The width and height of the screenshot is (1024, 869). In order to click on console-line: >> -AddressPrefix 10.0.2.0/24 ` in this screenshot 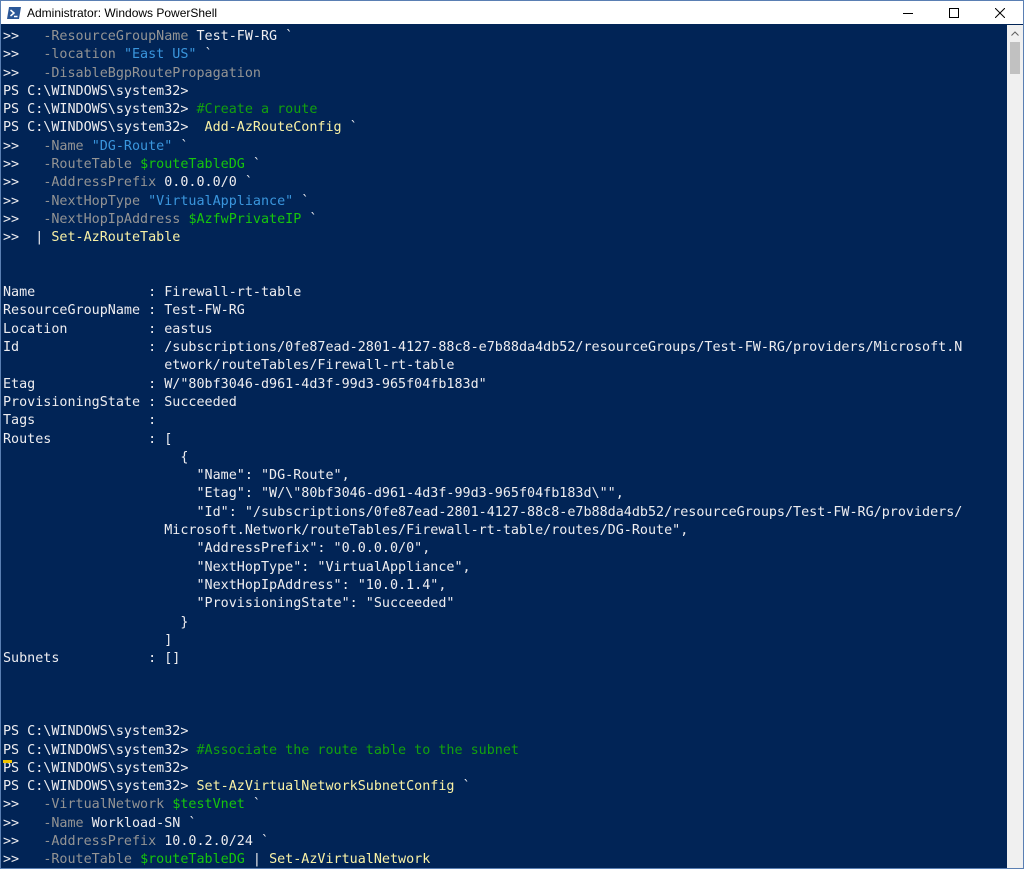, I will do `click(505, 842)`.